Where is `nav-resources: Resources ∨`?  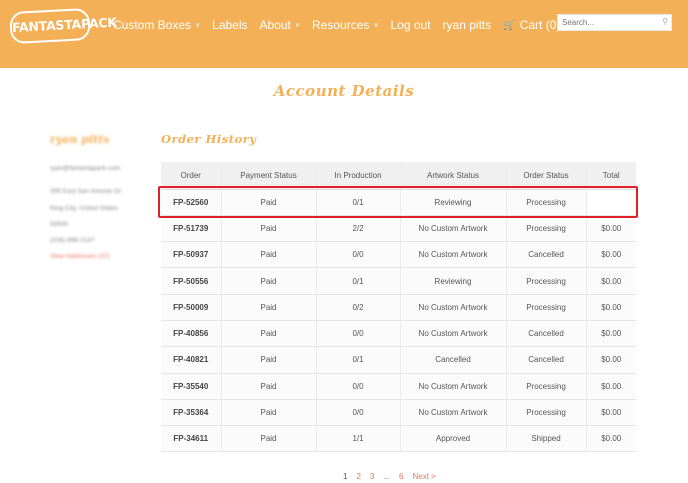
nav-resources: Resources ∨ is located at coordinates (345, 25).